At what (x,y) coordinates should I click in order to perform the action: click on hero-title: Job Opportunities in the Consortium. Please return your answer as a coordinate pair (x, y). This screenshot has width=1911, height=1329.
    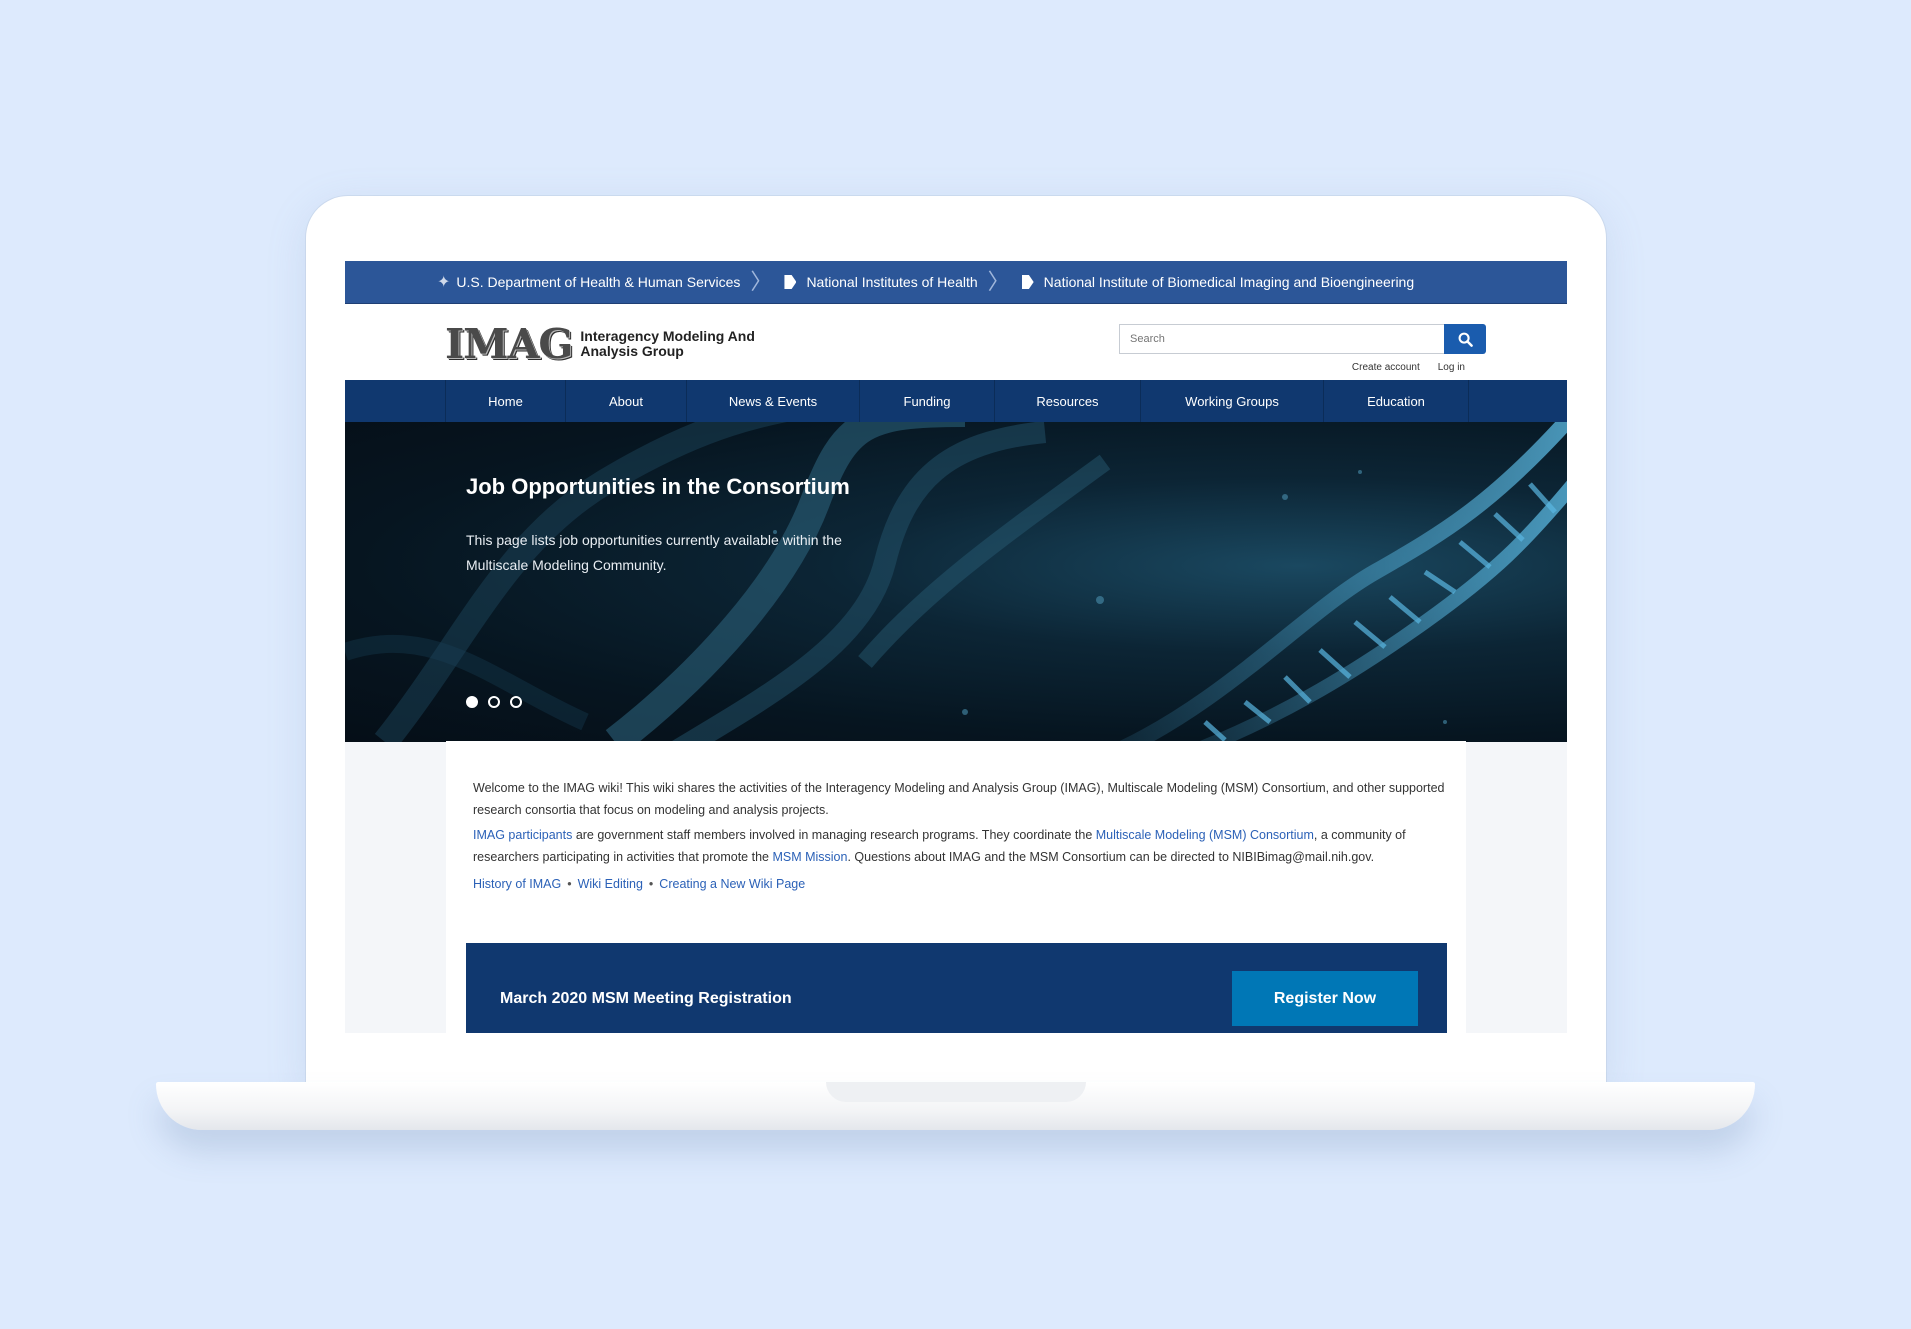
    Looking at the image, I should click on (658, 487).